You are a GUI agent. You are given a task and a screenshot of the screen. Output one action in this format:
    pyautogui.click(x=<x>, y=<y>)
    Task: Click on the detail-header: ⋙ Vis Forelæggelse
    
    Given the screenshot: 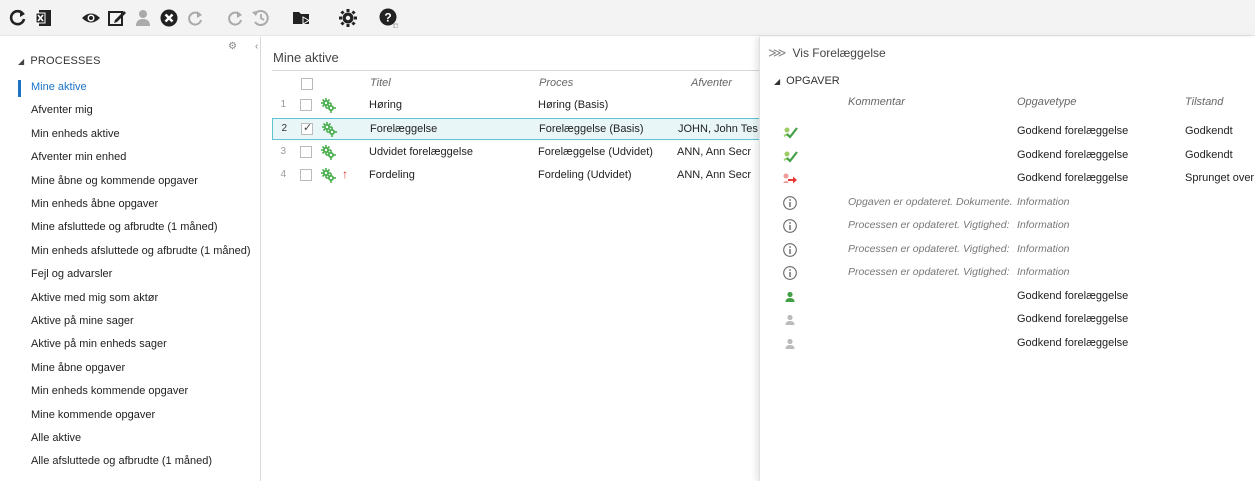 What is the action you would take?
    pyautogui.click(x=827, y=53)
    